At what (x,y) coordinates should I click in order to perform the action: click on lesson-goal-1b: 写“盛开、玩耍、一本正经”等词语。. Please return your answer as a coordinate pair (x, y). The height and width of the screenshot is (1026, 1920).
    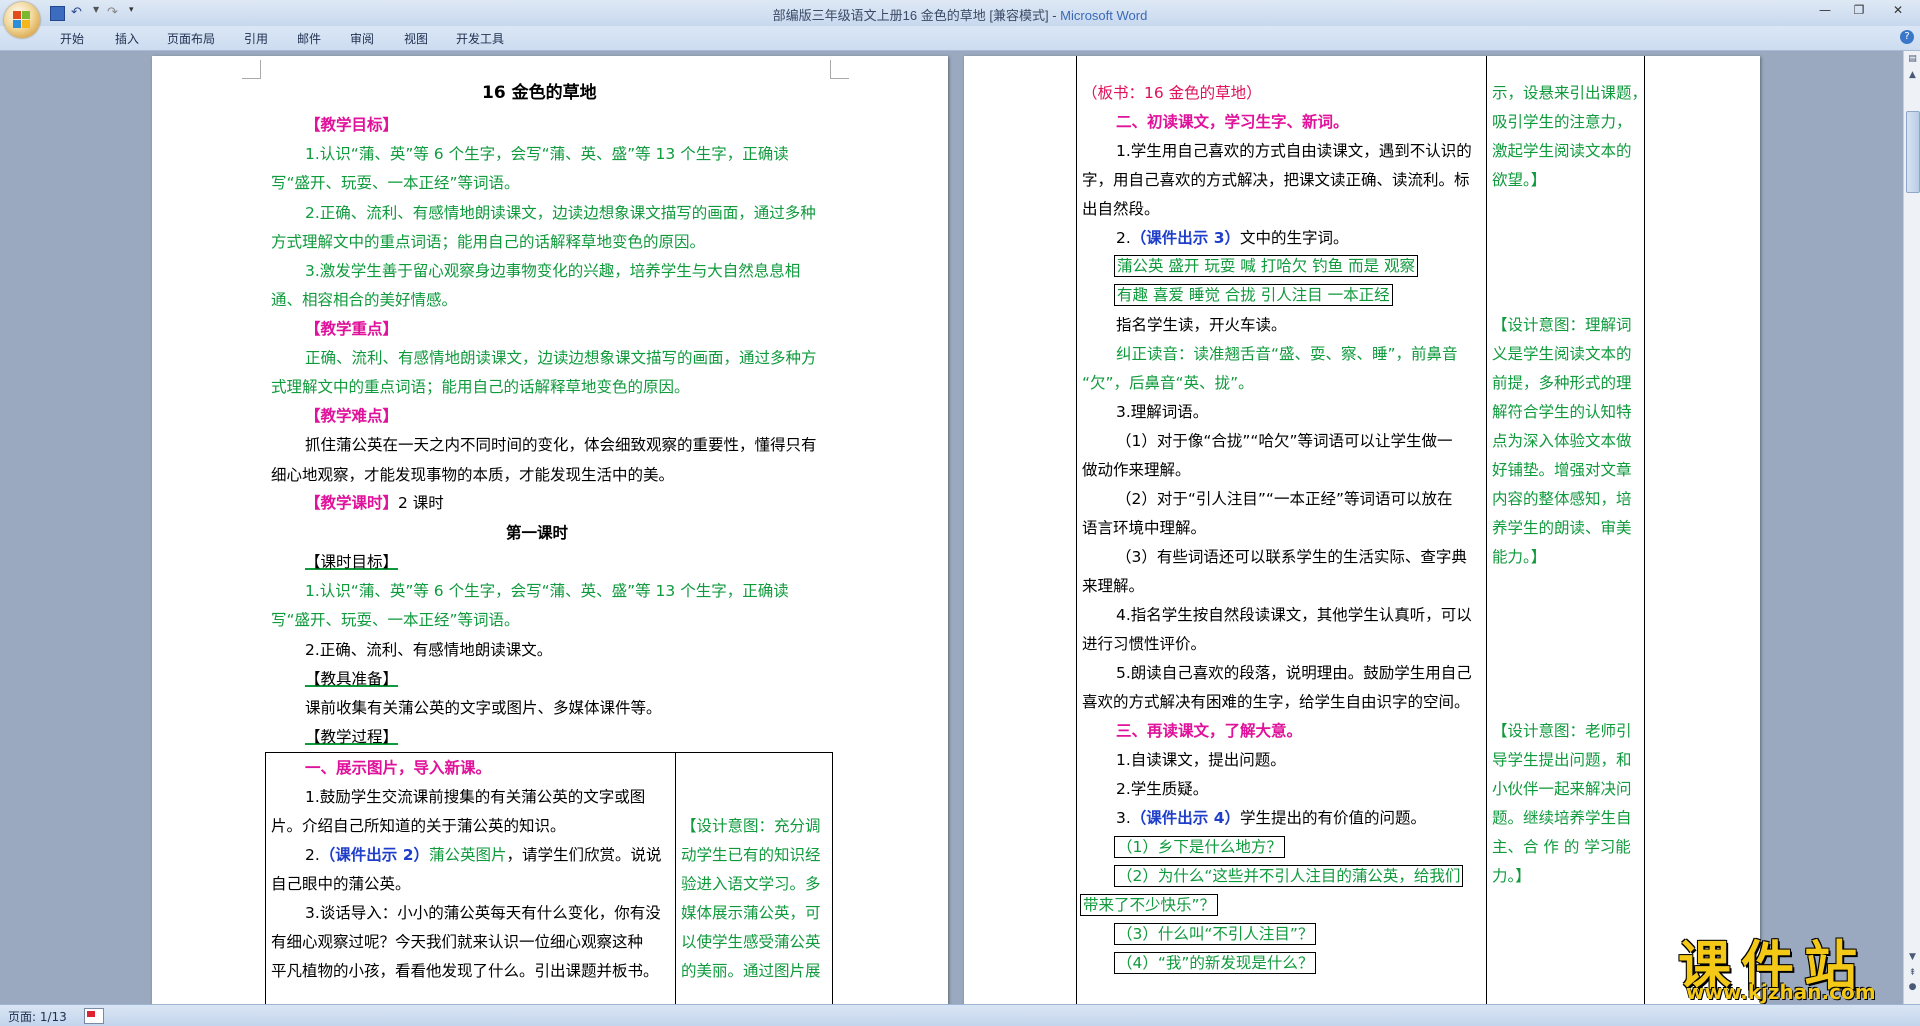
    Looking at the image, I should click on (395, 620).